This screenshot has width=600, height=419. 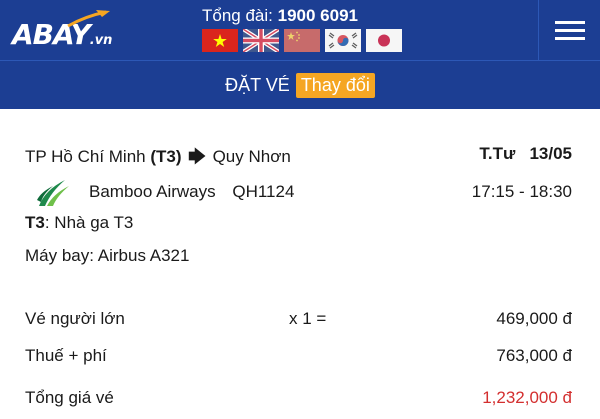 I want to click on tax-fee-amount: 763,000 đ, so click(x=534, y=355).